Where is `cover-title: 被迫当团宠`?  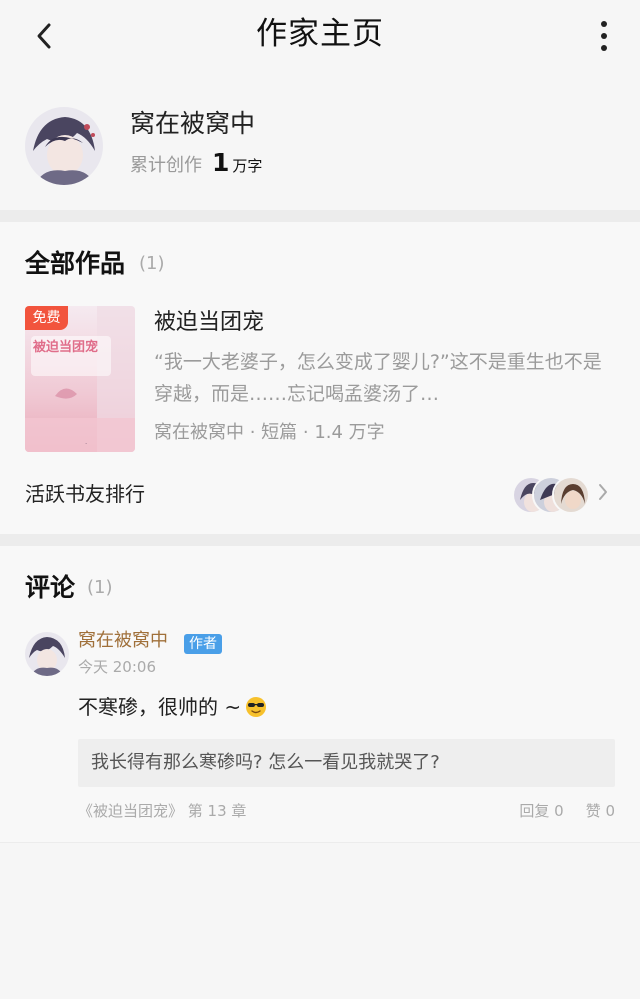 cover-title: 被迫当团宠 is located at coordinates (66, 347).